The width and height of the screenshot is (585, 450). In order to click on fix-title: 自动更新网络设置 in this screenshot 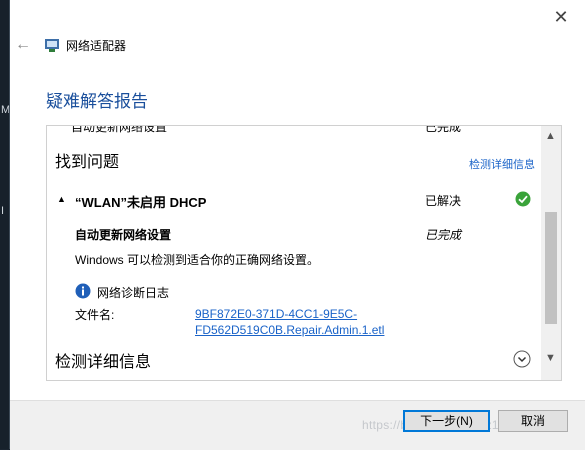, I will do `click(123, 235)`.